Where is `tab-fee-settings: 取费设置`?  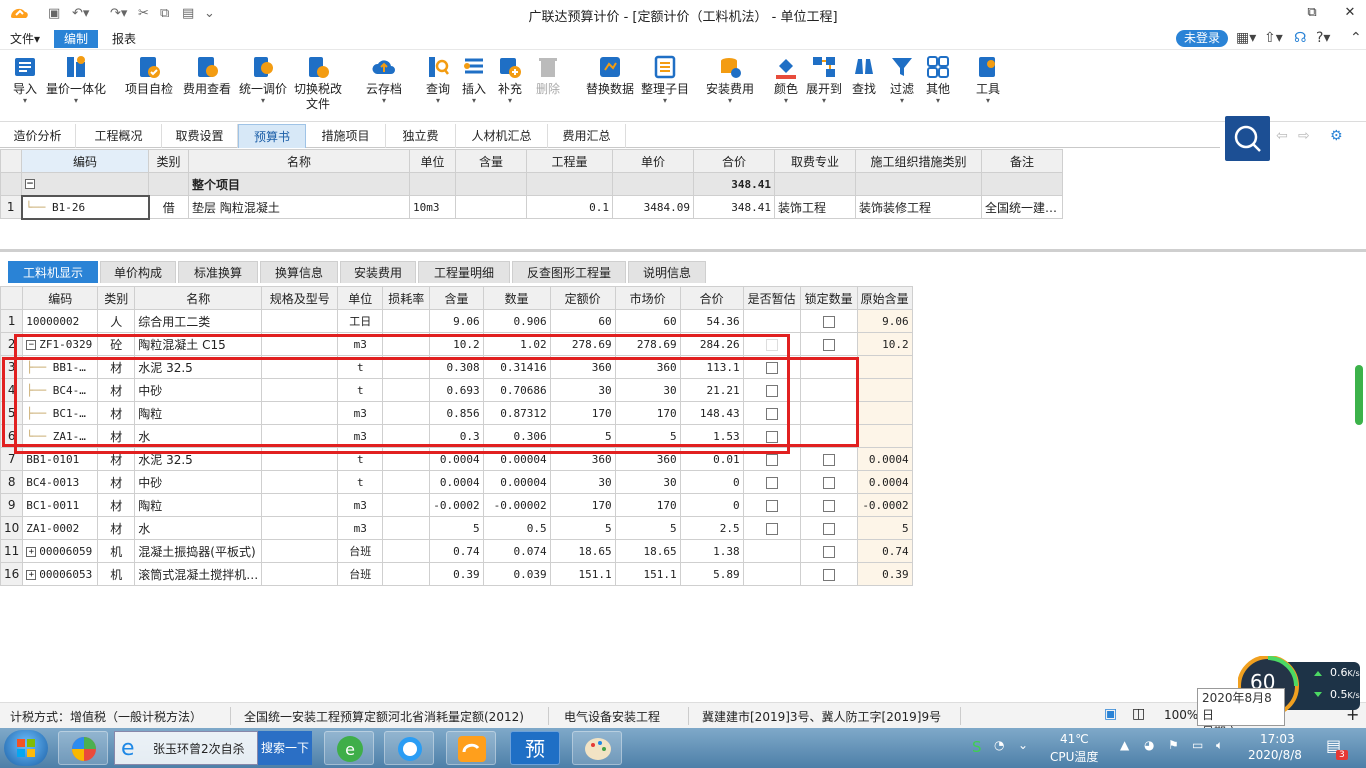 tab-fee-settings: 取费设置 is located at coordinates (200, 136).